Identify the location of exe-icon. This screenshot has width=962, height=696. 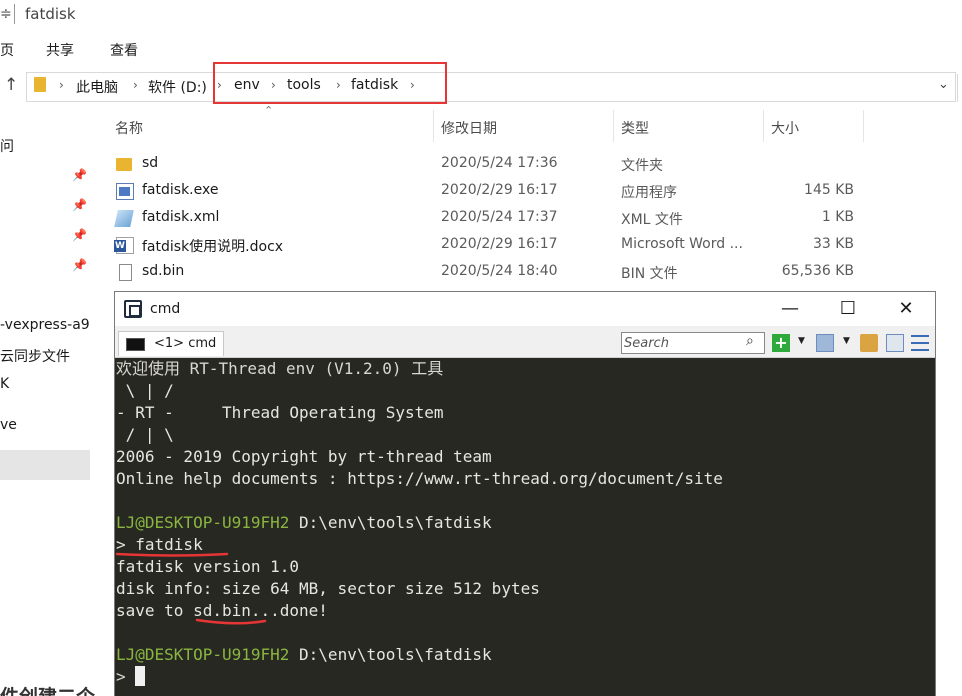
(125, 191).